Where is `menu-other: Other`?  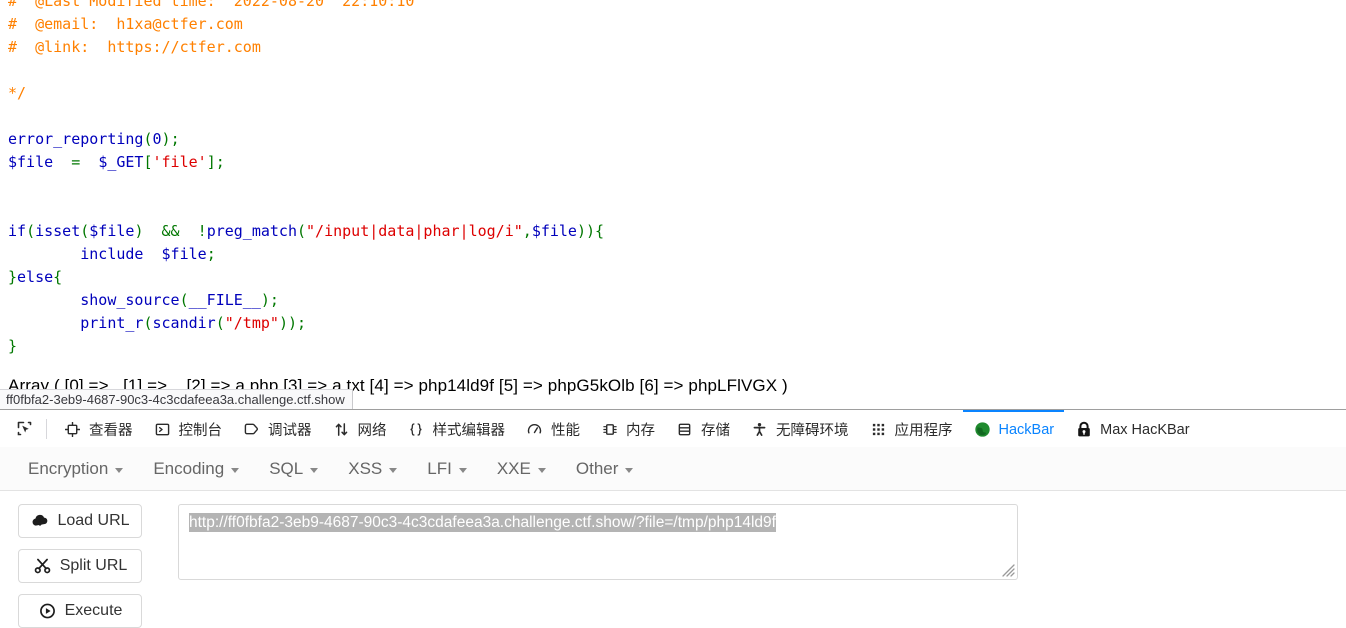
menu-other: Other is located at coordinates (605, 469).